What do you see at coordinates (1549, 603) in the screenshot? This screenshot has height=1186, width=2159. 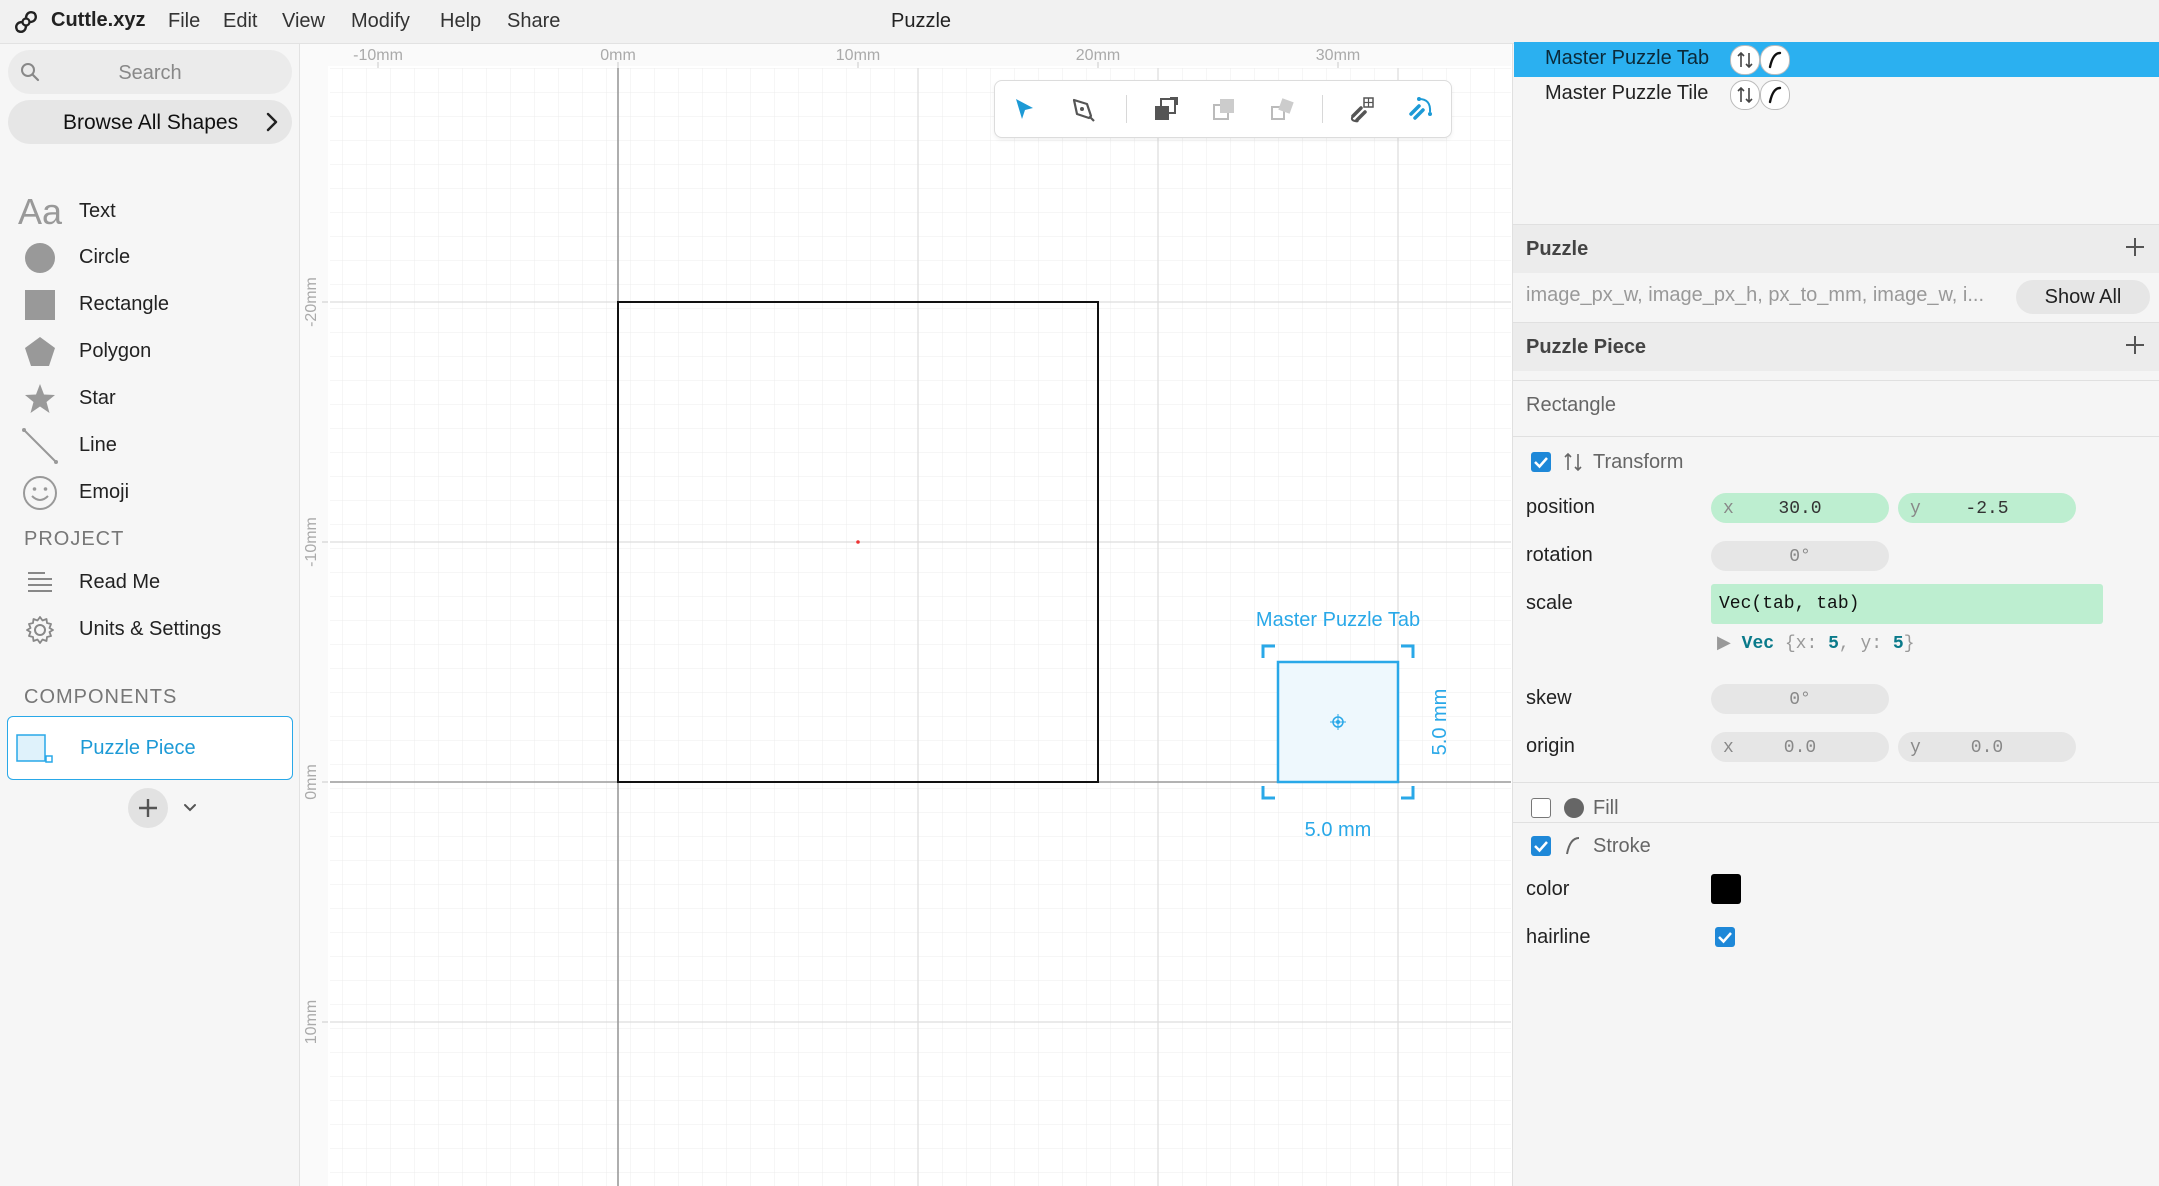 I see `scale-label: scale` at bounding box center [1549, 603].